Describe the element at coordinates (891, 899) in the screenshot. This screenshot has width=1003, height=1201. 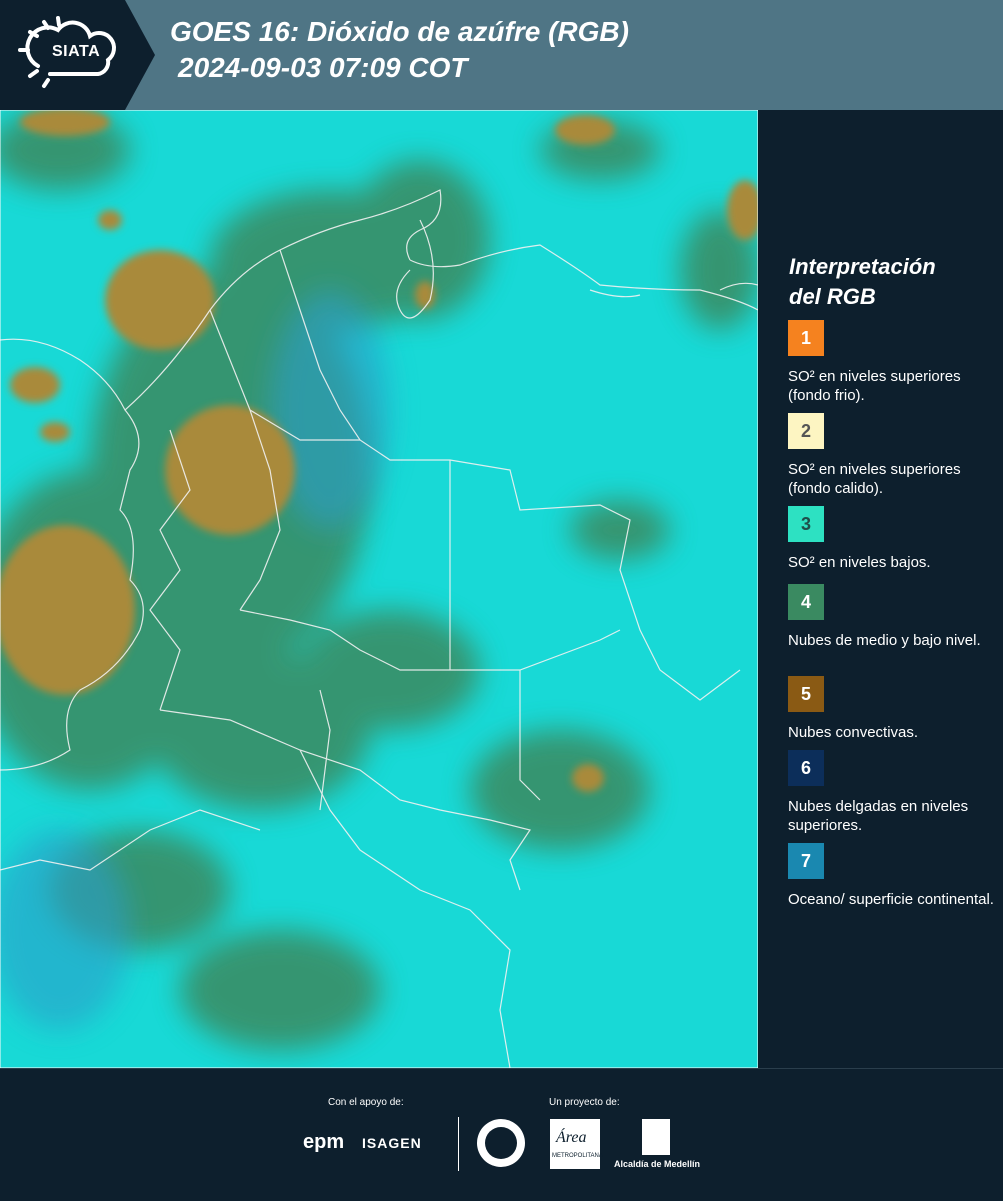
I see `legend-label: Oceano/ superficie continental.` at that location.